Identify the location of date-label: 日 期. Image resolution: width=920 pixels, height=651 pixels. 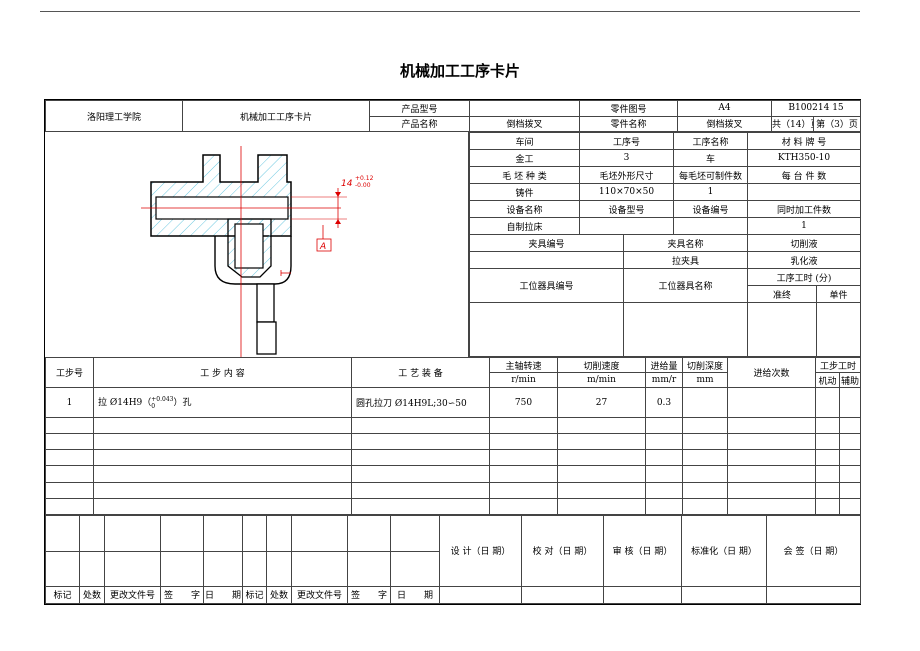
(223, 595).